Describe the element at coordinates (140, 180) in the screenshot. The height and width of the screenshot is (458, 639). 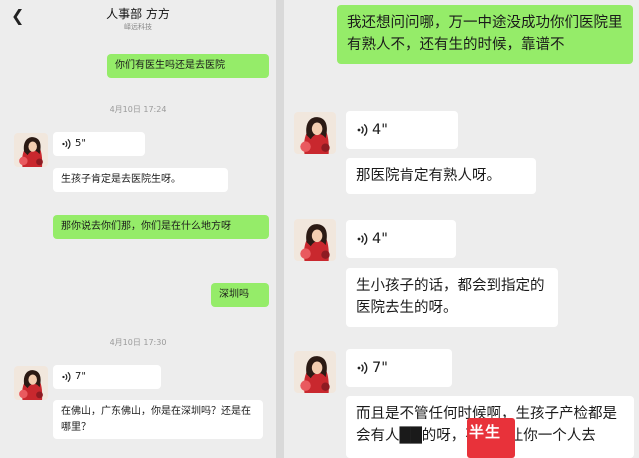
I see `received-message: 生孩子肯定是去医院生呀。` at that location.